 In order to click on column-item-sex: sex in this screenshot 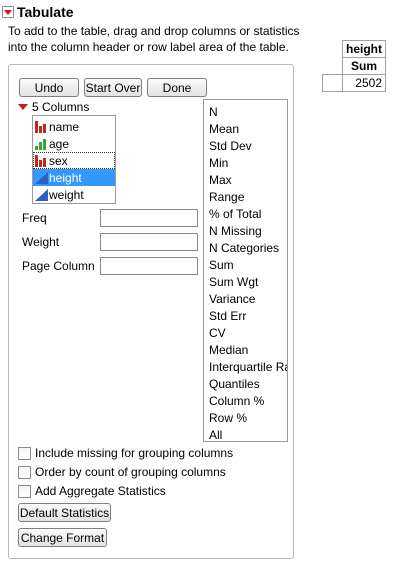, I will do `click(74, 160)`.